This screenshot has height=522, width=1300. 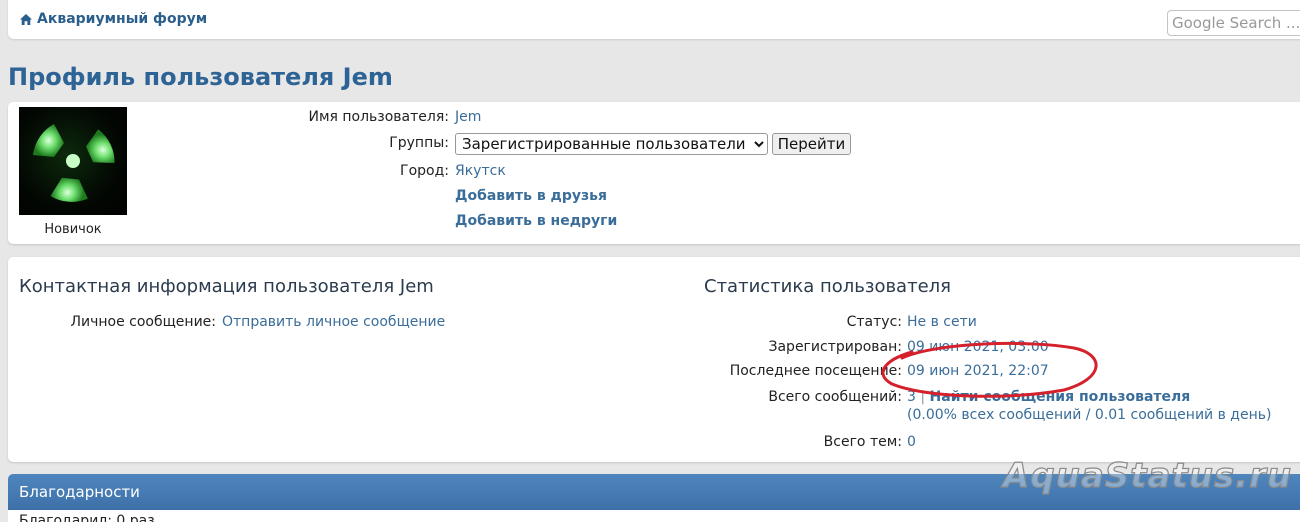 I want to click on go-button: Перейти, so click(x=811, y=144).